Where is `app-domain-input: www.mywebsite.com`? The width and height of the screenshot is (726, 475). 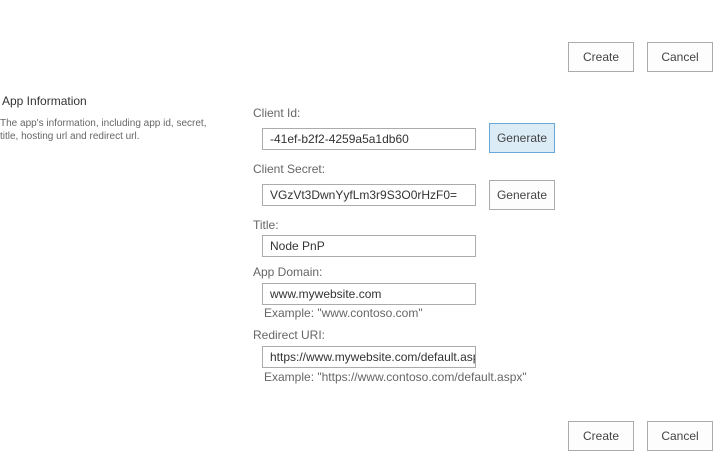
app-domain-input: www.mywebsite.com is located at coordinates (369, 294).